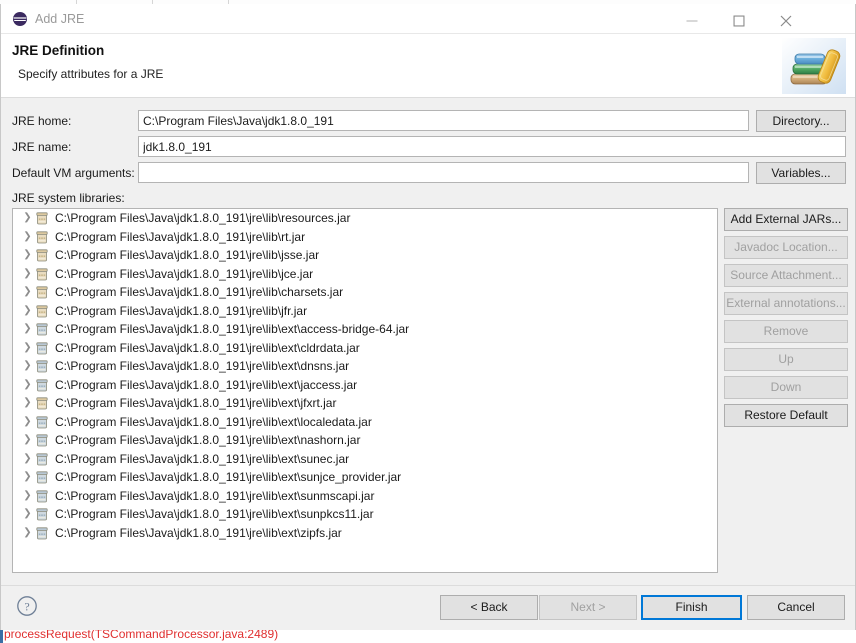 The width and height of the screenshot is (856, 643). What do you see at coordinates (443, 120) in the screenshot?
I see `jre-home-input` at bounding box center [443, 120].